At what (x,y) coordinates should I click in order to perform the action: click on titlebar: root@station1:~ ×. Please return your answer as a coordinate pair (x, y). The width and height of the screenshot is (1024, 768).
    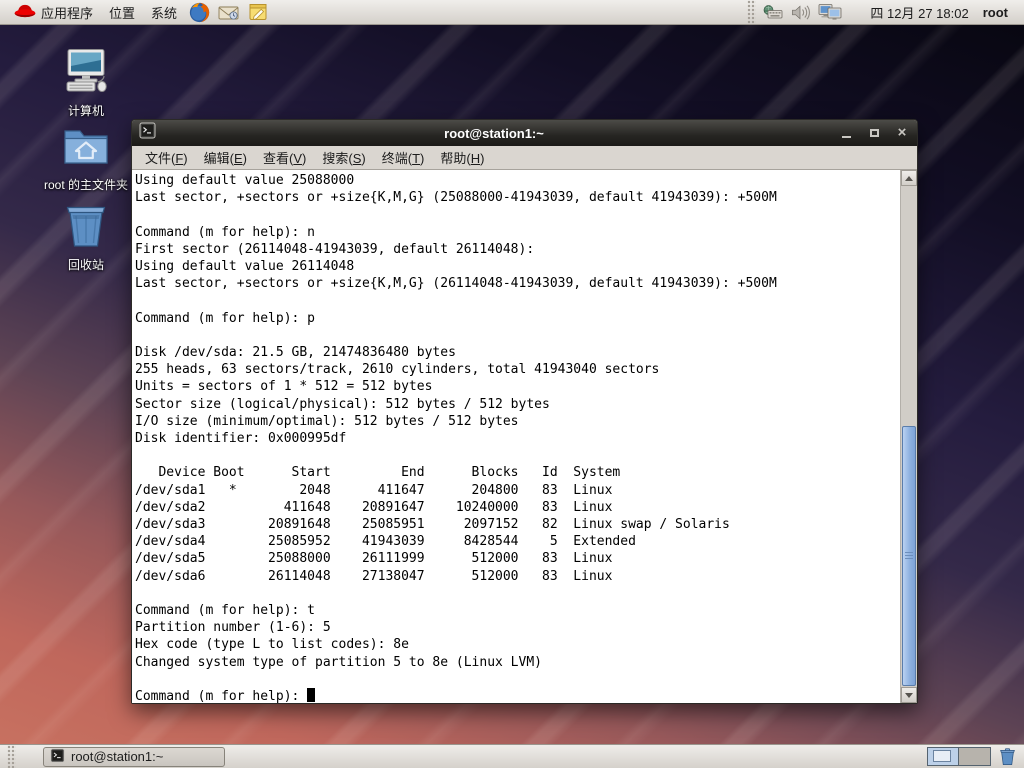
    Looking at the image, I should click on (524, 133).